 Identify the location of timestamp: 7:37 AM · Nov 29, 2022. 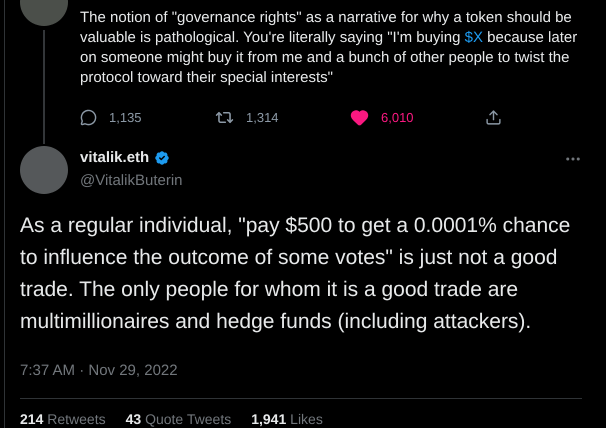
(301, 379).